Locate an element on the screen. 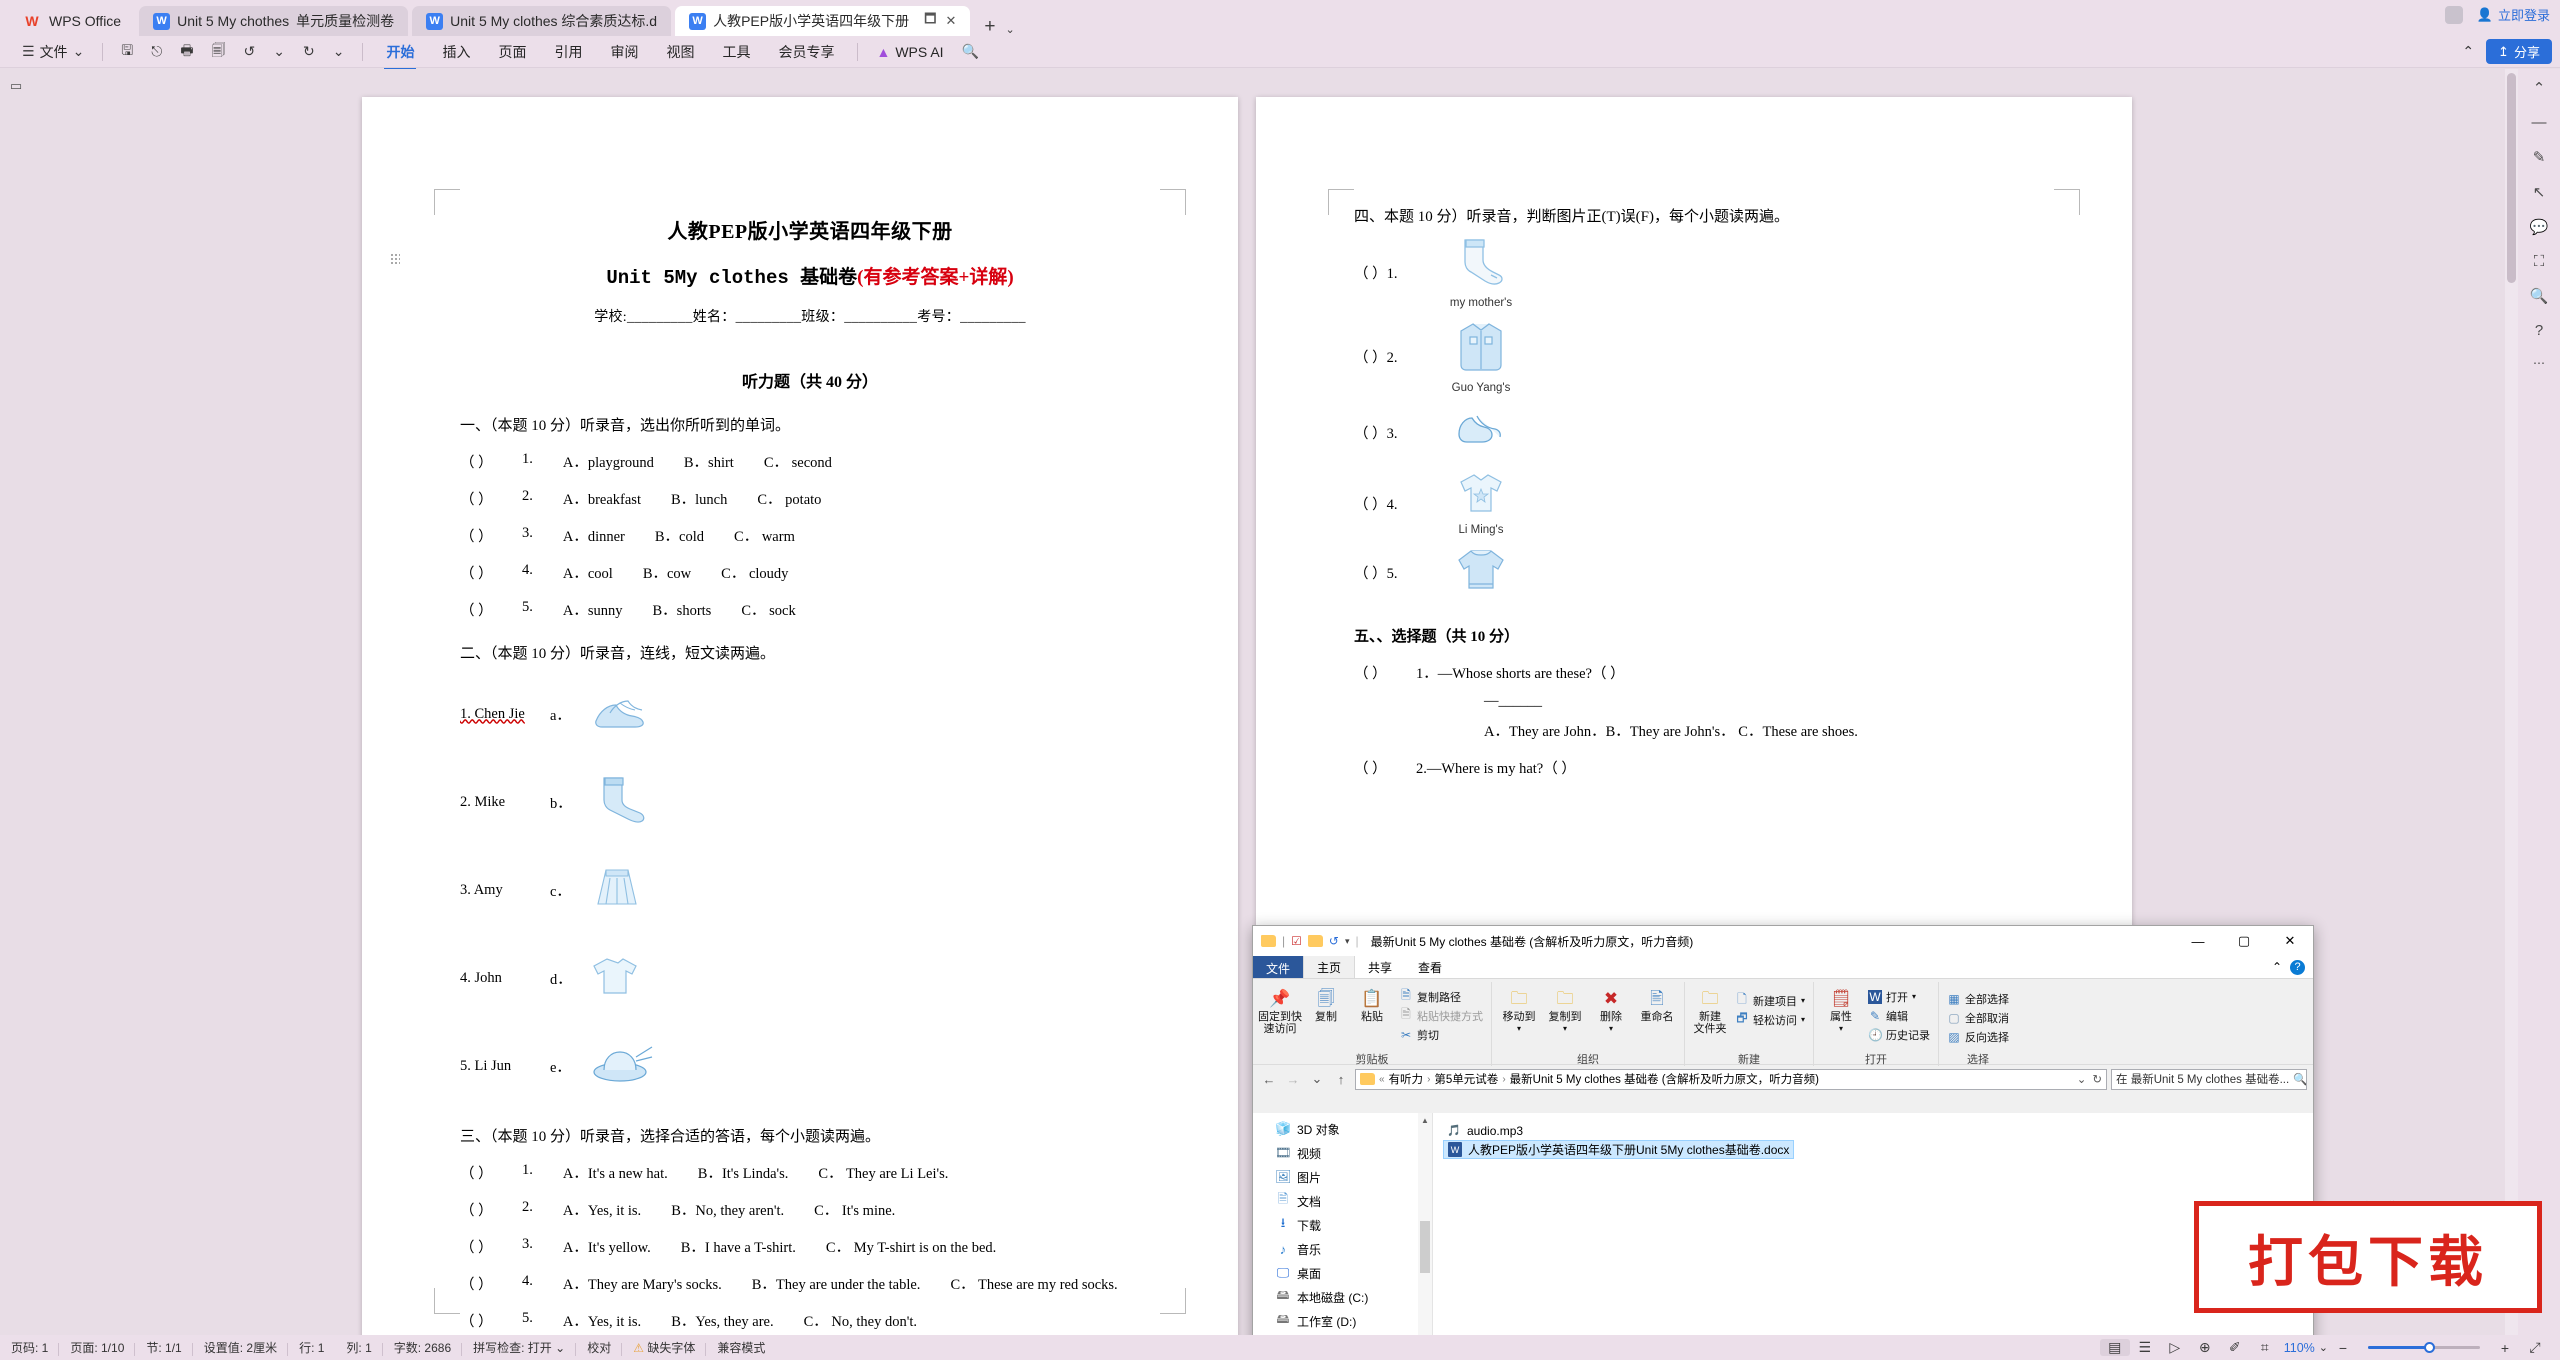 The height and width of the screenshot is (1360, 2560). ink-icon: ✐ is located at coordinates (2235, 1347).